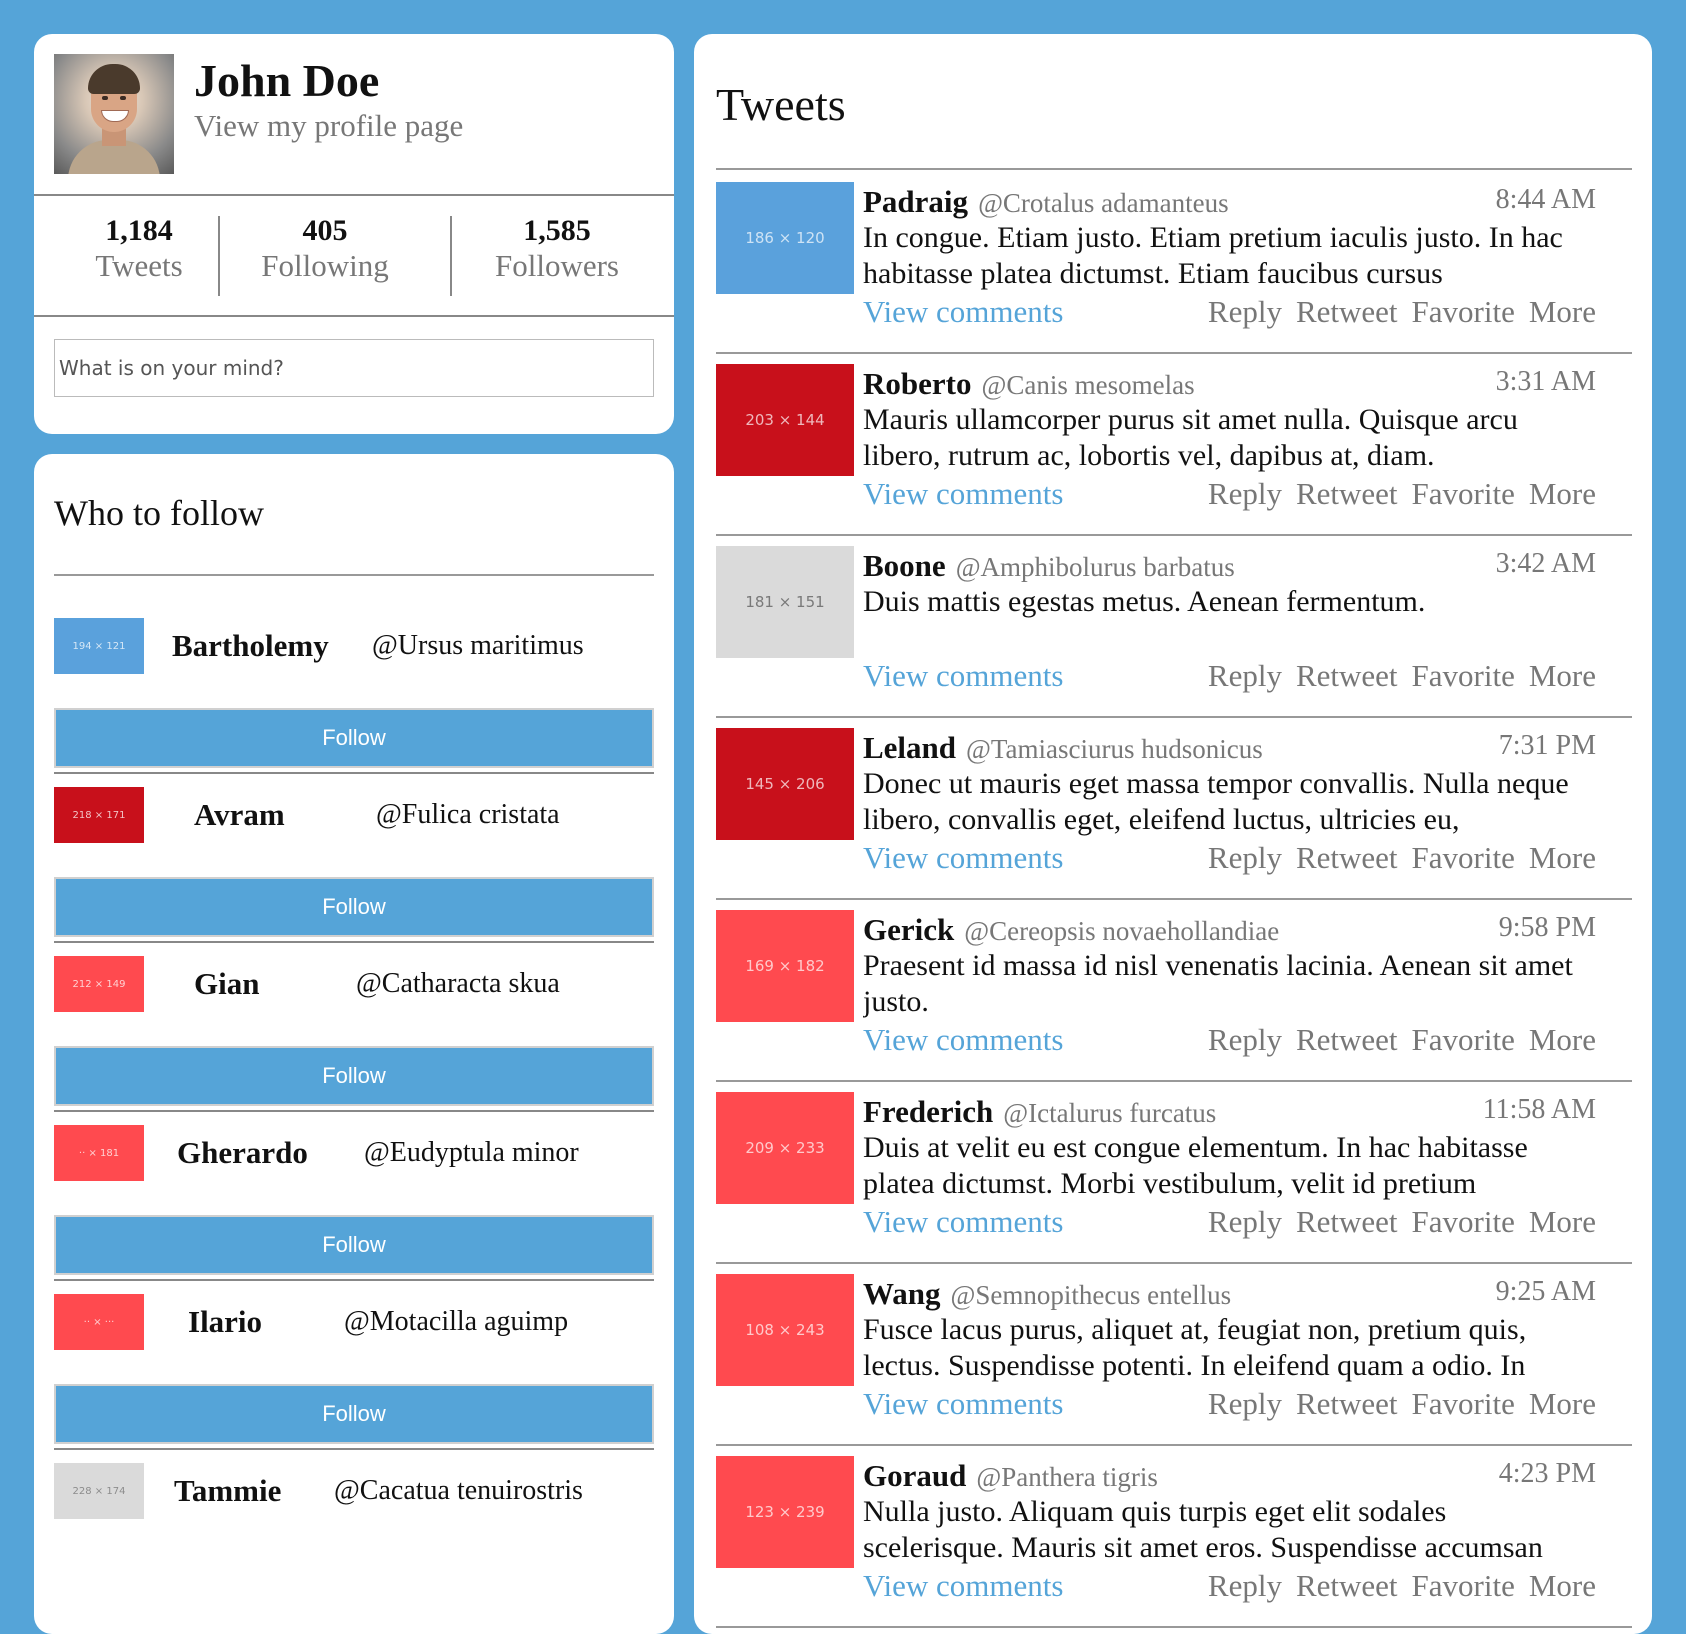 Image resolution: width=1686 pixels, height=1634 pixels. Describe the element at coordinates (928, 1111) in the screenshot. I see `tweet-author-name: Frederich` at that location.